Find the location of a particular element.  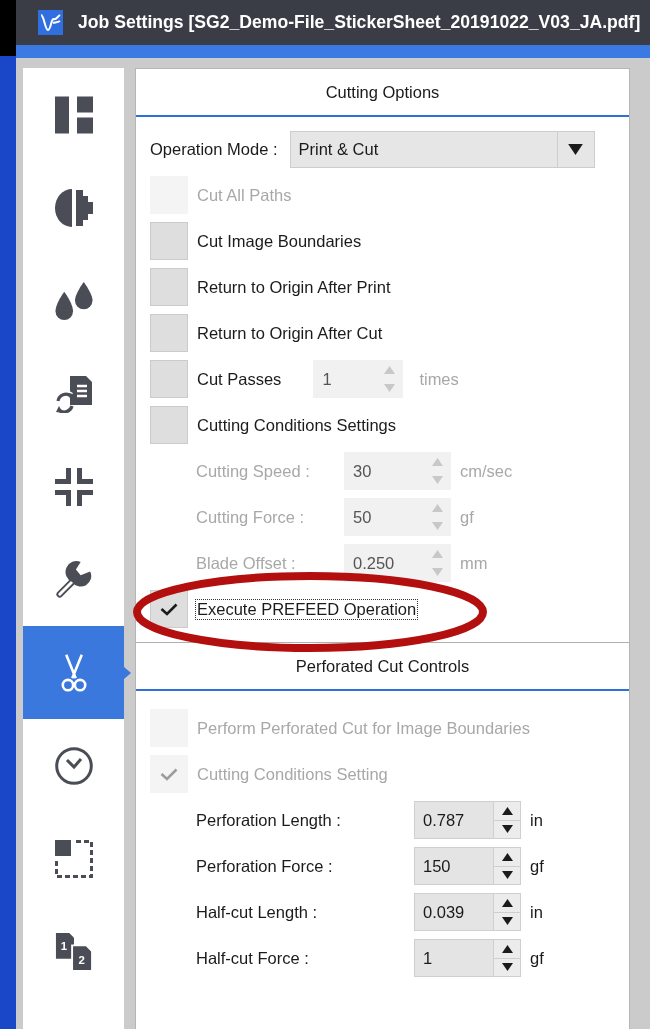

unit-label: mm is located at coordinates (474, 563).